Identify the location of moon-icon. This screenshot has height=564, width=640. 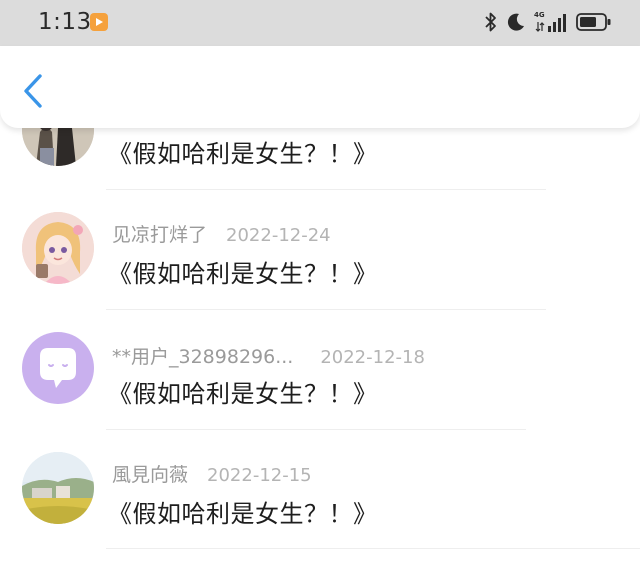
(515, 22).